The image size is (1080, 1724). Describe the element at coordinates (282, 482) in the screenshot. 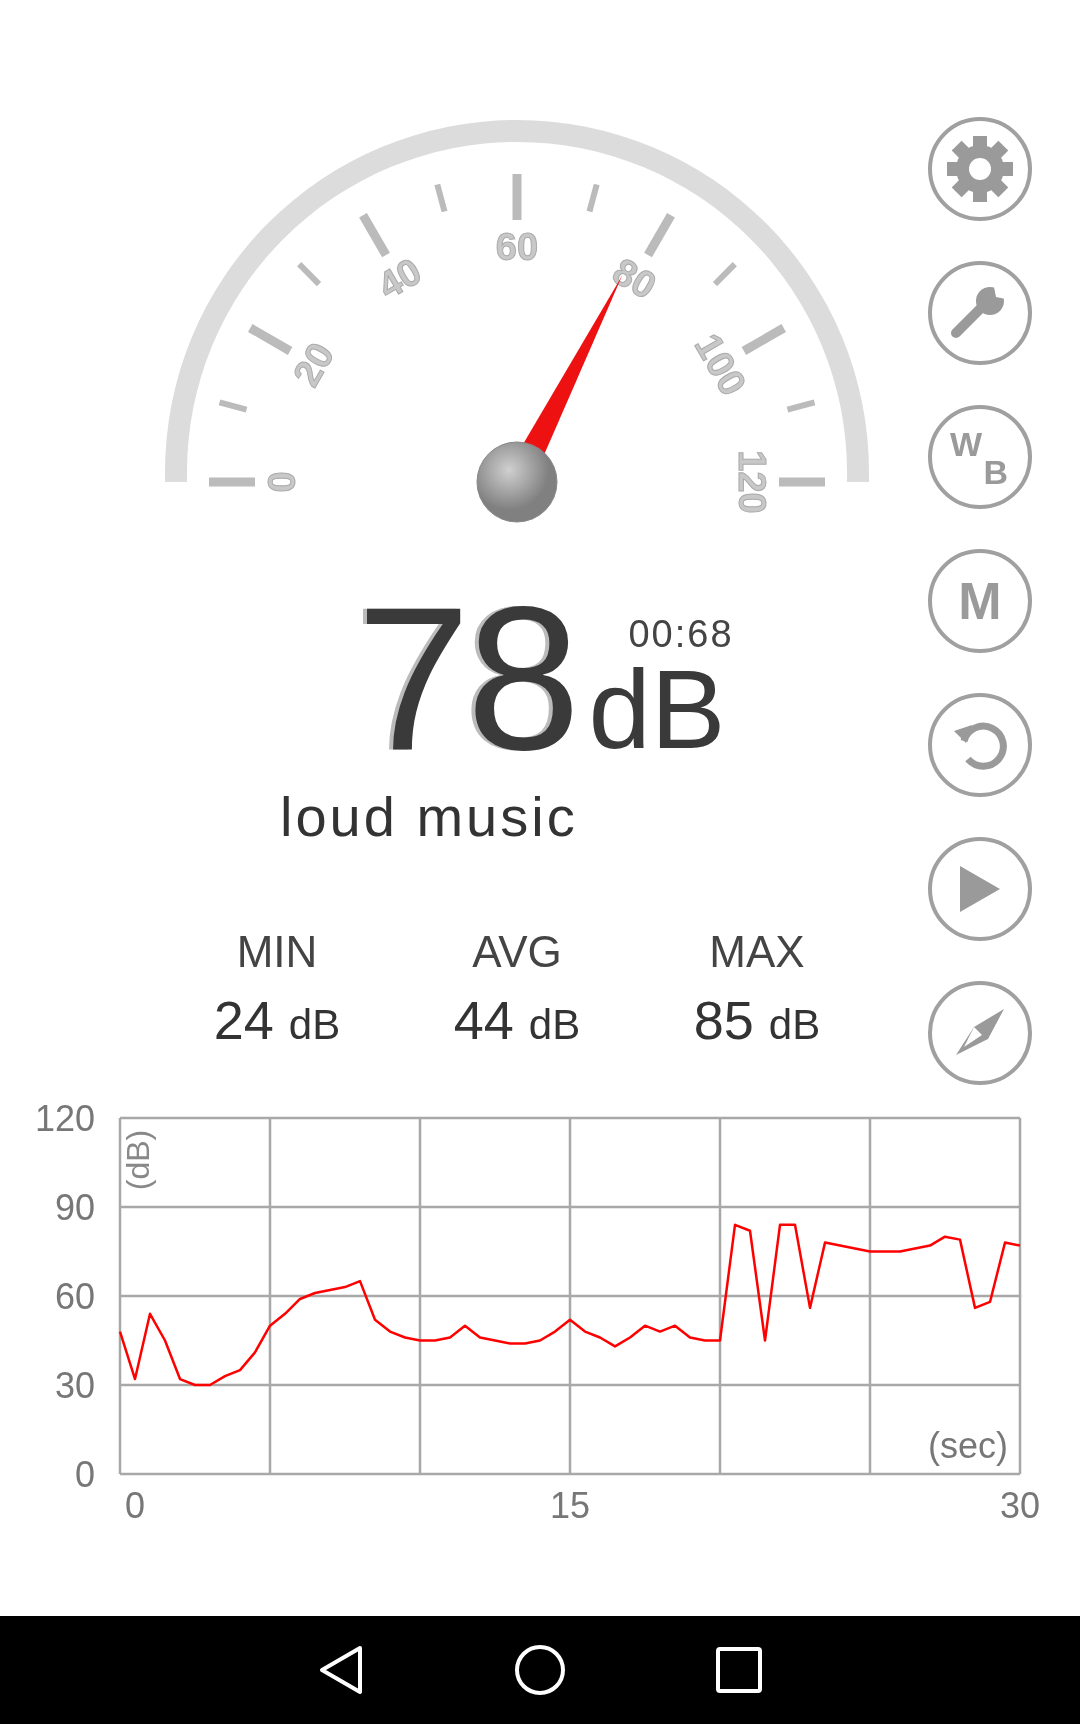

I see `gauge-scale-label: 0` at that location.